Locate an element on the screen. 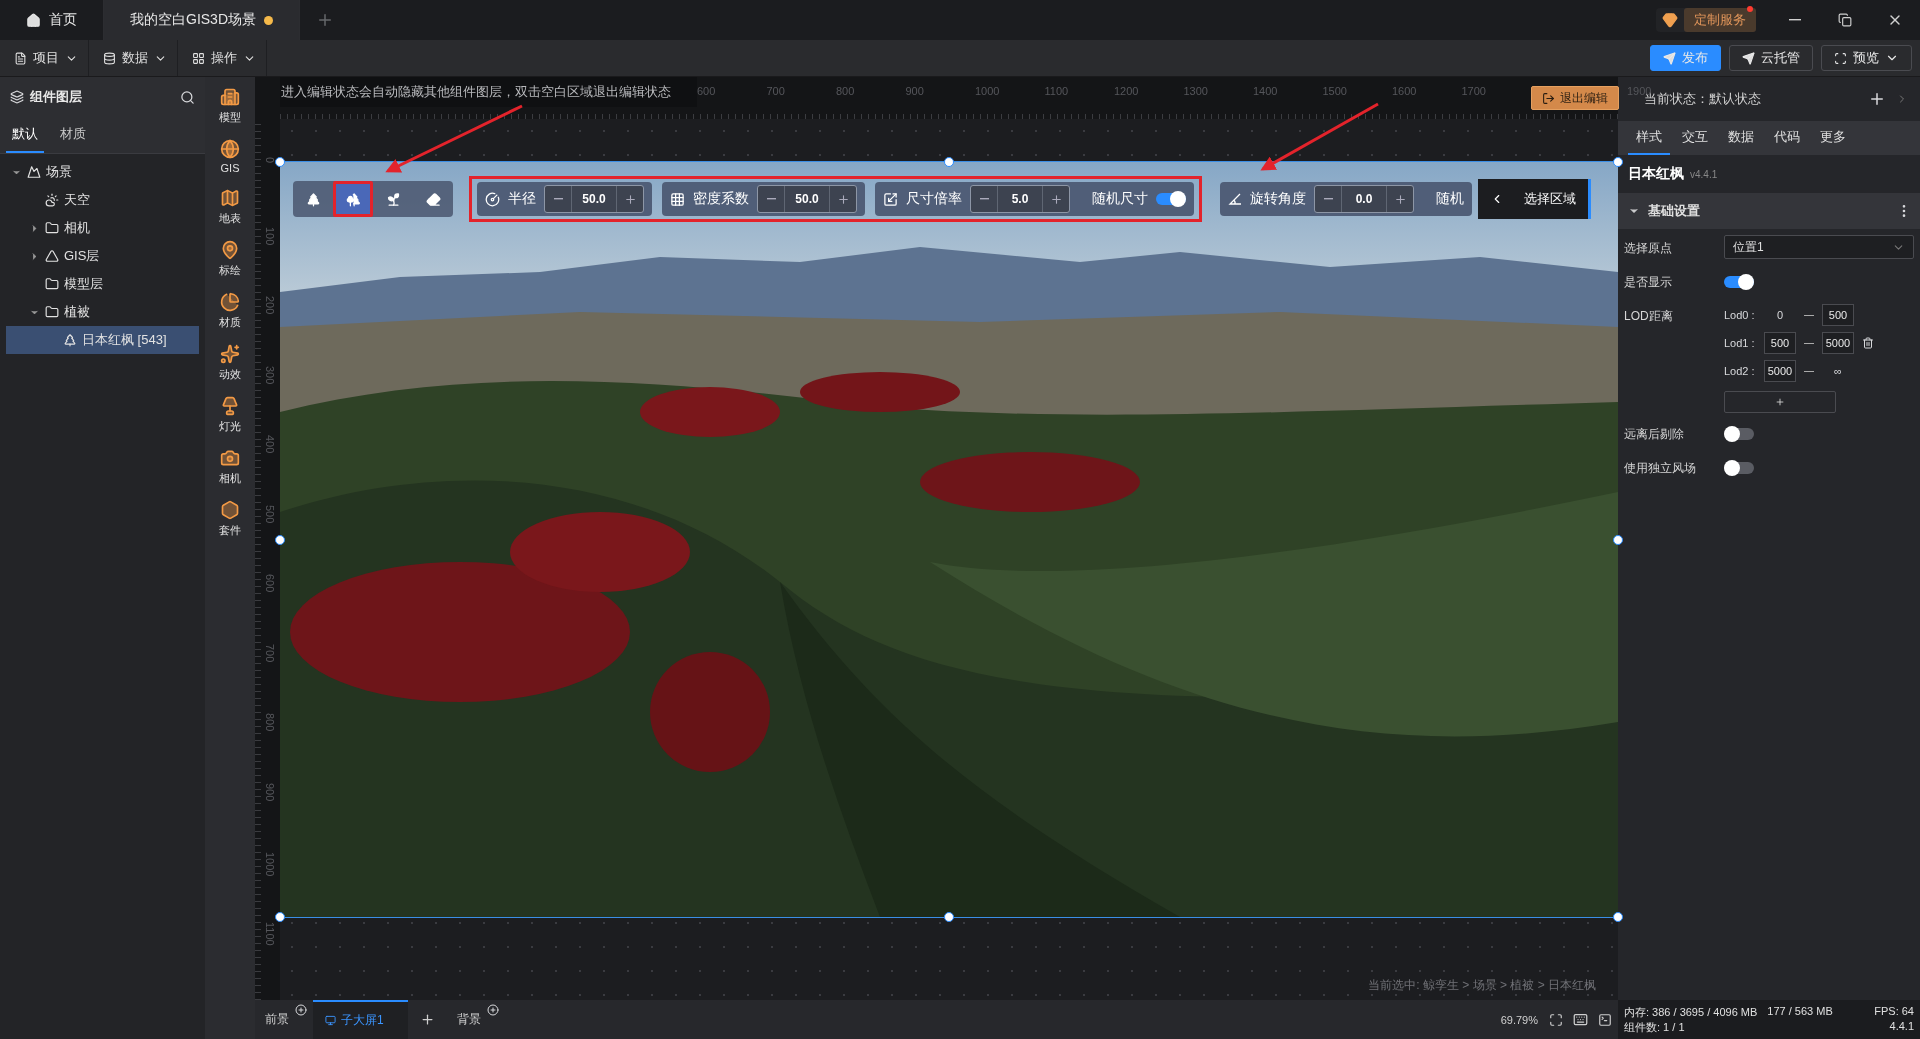  widget-button: 地表 is located at coordinates (230, 207).